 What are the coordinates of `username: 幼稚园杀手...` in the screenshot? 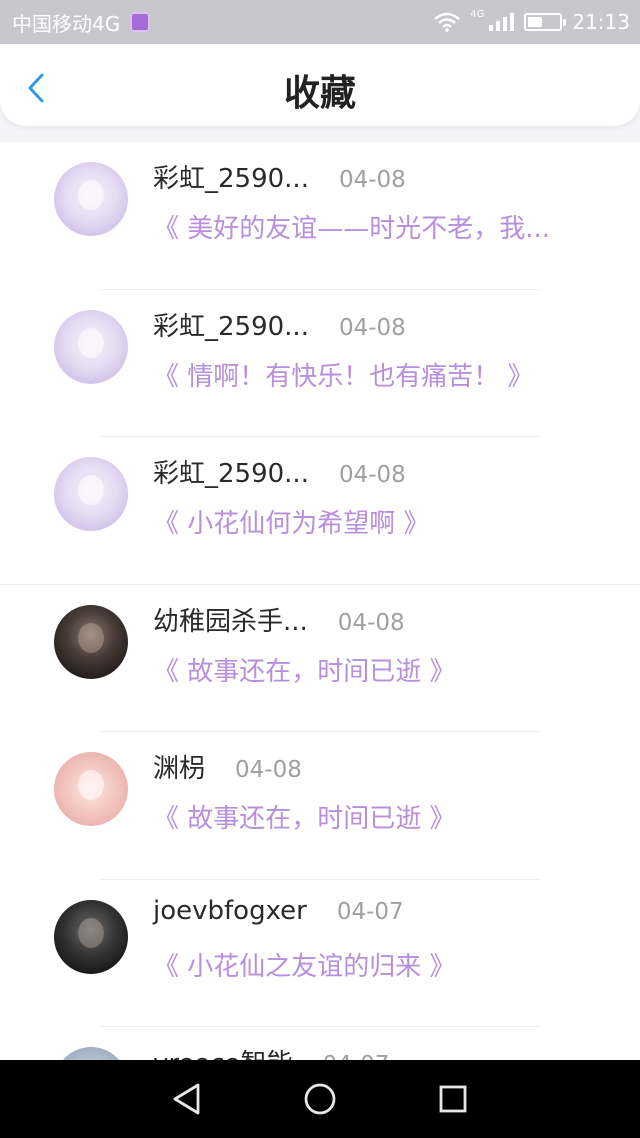 It's located at (230, 619).